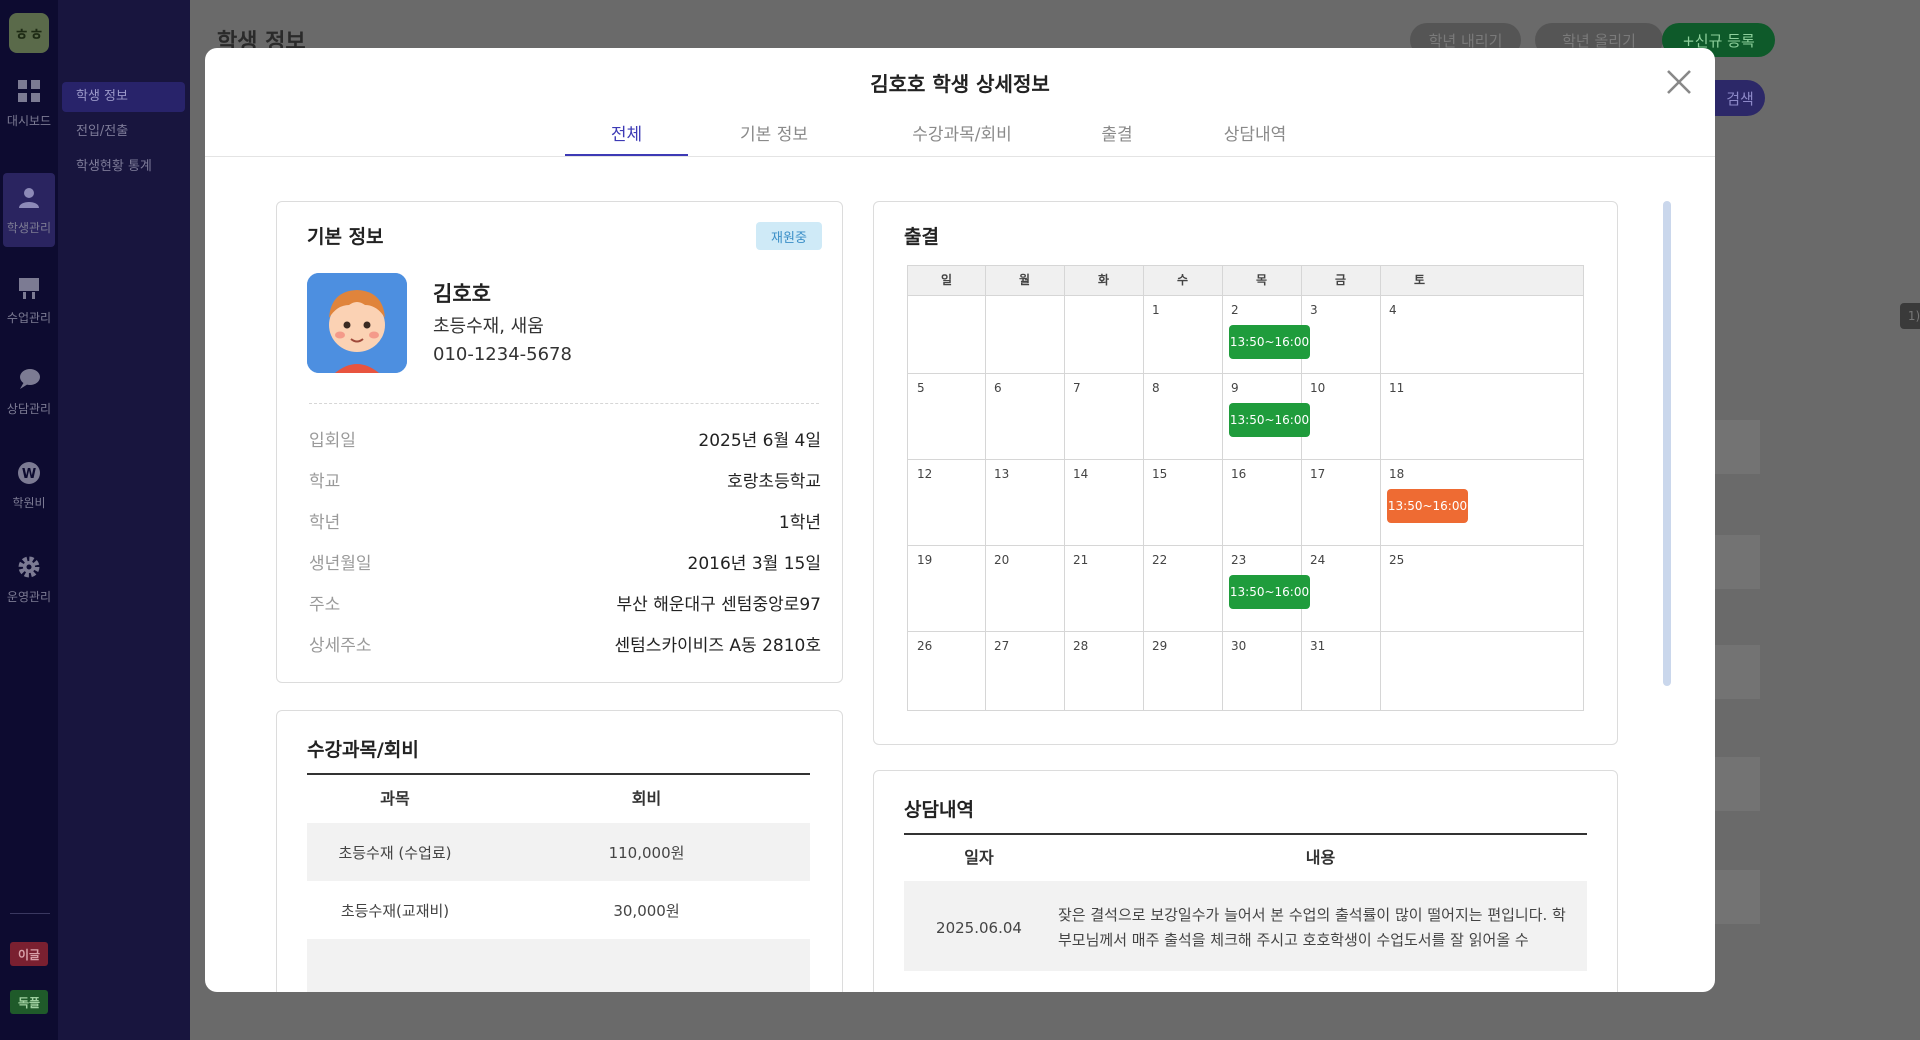 The height and width of the screenshot is (1040, 1920). Describe the element at coordinates (1238, 474) in the screenshot. I see `calendar-day: 16` at that location.